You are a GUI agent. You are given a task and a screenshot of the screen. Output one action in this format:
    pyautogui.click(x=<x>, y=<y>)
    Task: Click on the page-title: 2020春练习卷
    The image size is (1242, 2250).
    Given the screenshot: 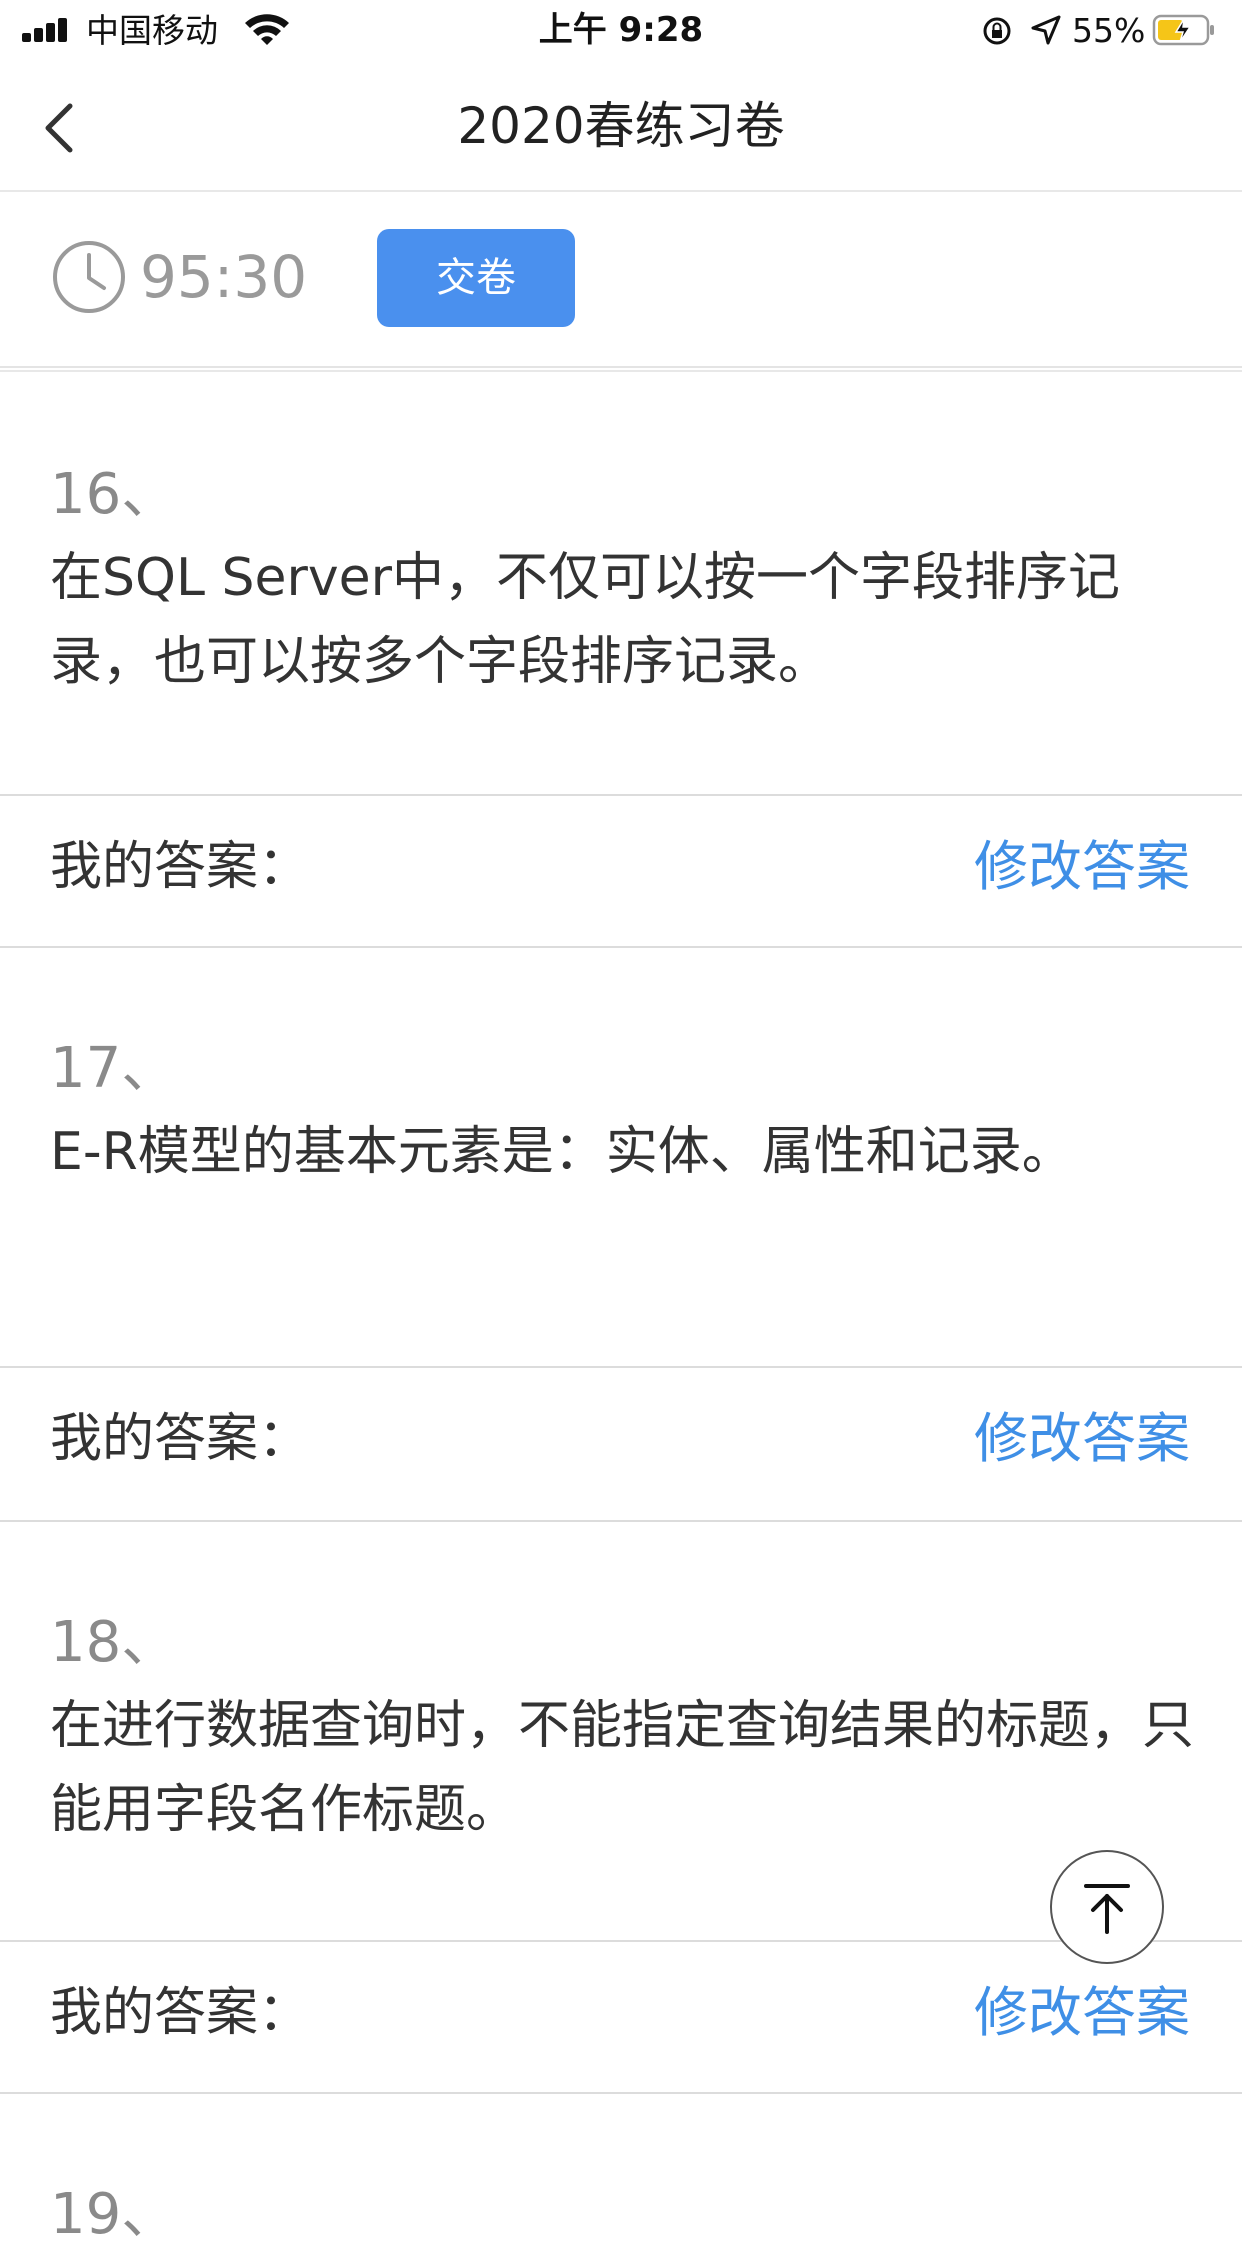 What is the action you would take?
    pyautogui.click(x=621, y=126)
    